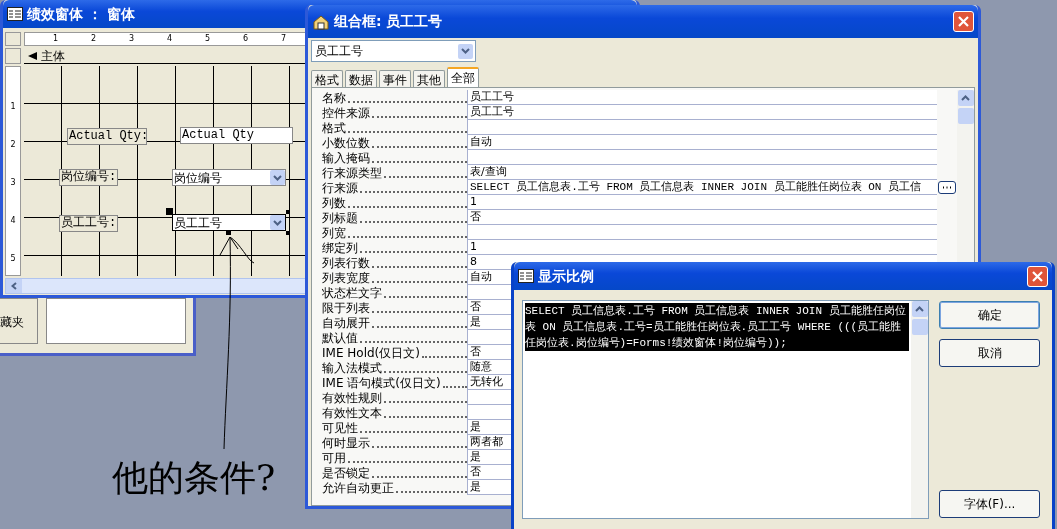 Image resolution: width=1057 pixels, height=529 pixels. What do you see at coordinates (246, 39) in the screenshot?
I see `ruler-number: 6` at bounding box center [246, 39].